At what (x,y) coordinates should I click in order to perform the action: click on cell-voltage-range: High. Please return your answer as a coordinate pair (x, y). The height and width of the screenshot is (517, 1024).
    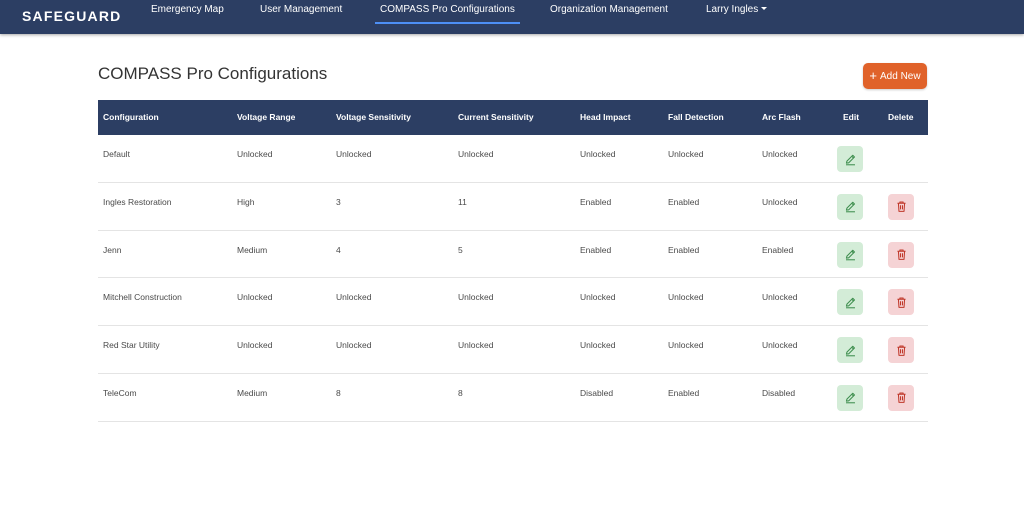
    Looking at the image, I should click on (246, 201).